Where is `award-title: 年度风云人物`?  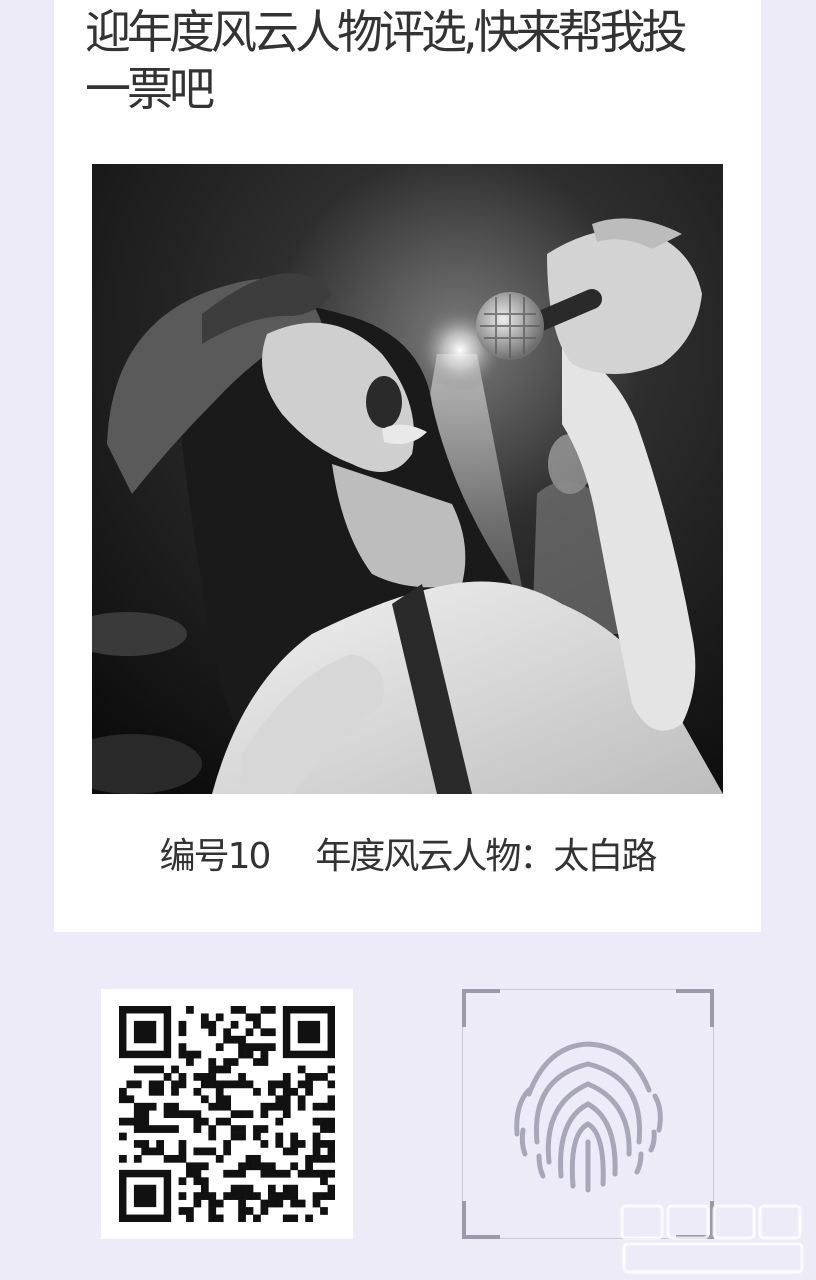
award-title: 年度风云人物 is located at coordinates (418, 856).